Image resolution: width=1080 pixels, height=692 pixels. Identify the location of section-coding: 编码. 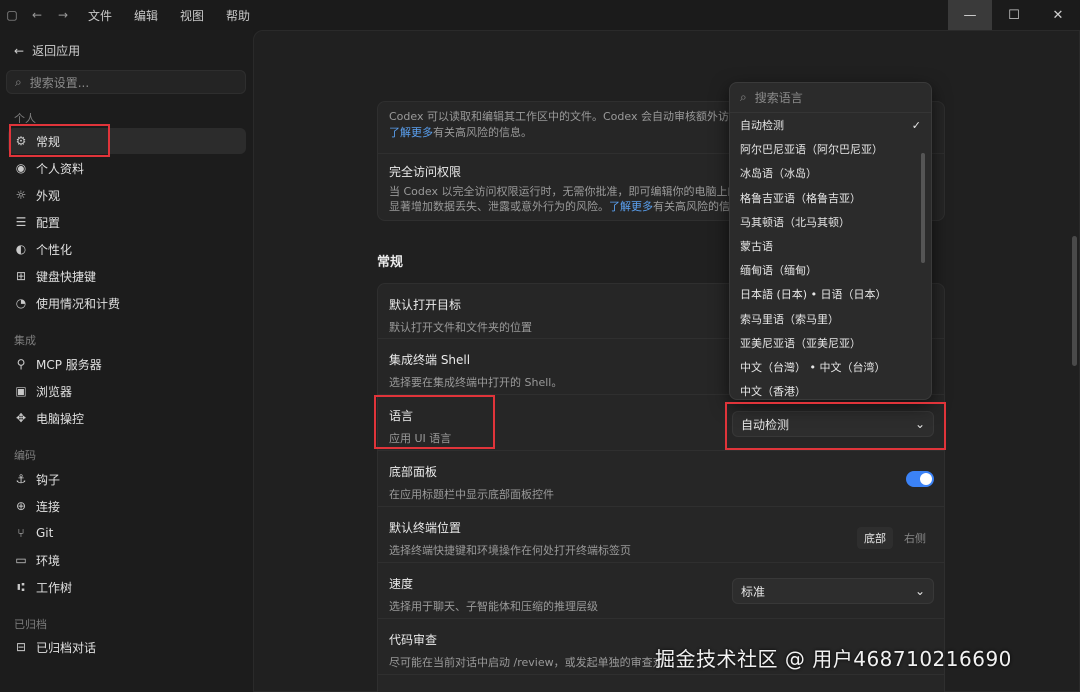
(25, 455).